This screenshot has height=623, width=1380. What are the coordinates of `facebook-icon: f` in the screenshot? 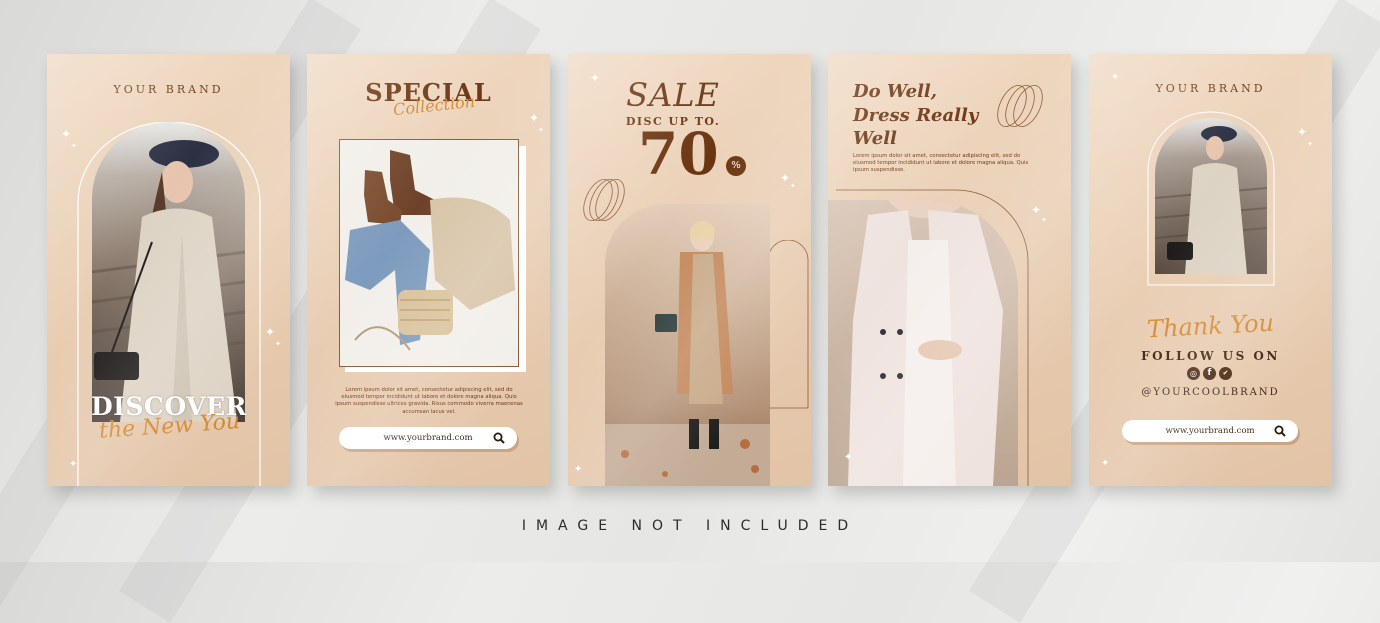 It's located at (1209, 373).